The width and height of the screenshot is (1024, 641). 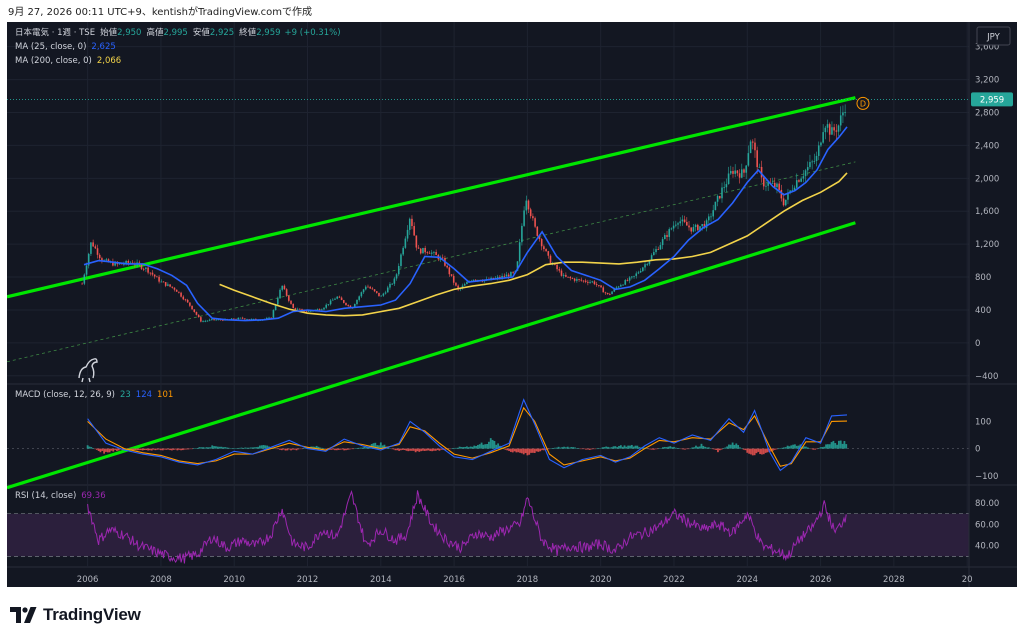 What do you see at coordinates (987, 212) in the screenshot?
I see `price-tick-label-5: 1,600` at bounding box center [987, 212].